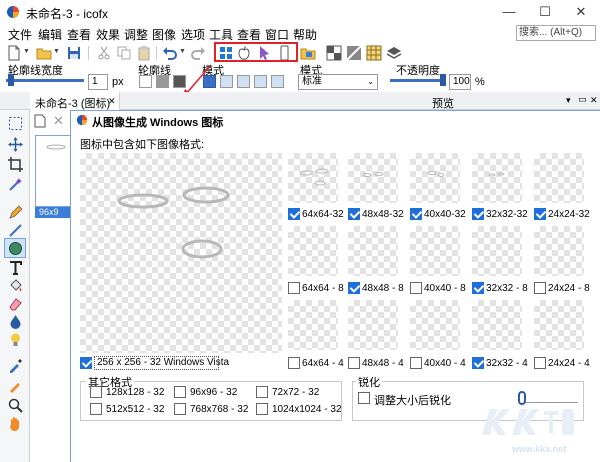 The image size is (600, 462). Describe the element at coordinates (15, 212) in the screenshot. I see `pencil-icon` at that location.